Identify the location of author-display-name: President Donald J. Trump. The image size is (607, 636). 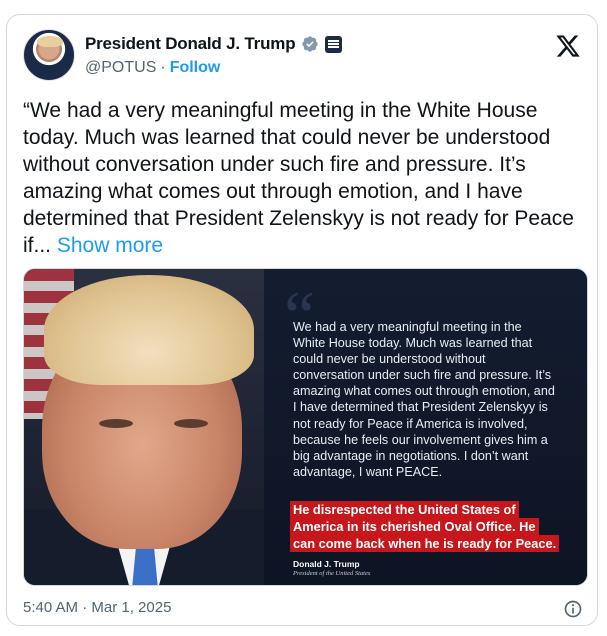
(190, 44).